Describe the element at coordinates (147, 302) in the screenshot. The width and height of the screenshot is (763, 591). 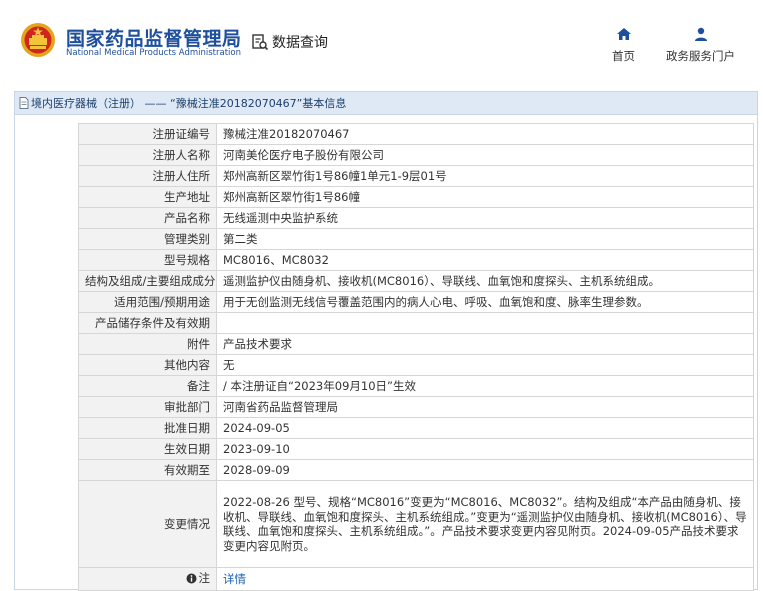
I see `row-label: 适用范围/预期用途` at that location.